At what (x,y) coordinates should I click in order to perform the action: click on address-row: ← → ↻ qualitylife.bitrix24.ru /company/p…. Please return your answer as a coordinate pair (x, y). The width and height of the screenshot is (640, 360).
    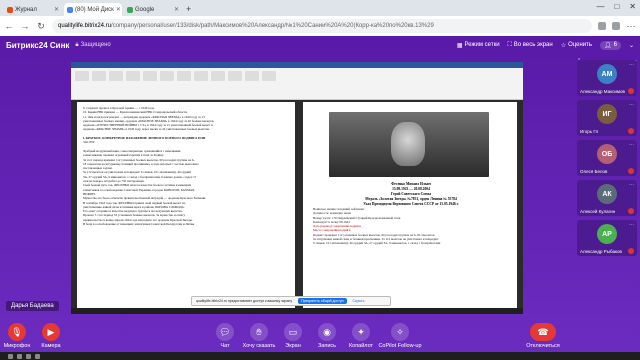
    Looking at the image, I should click on (320, 26).